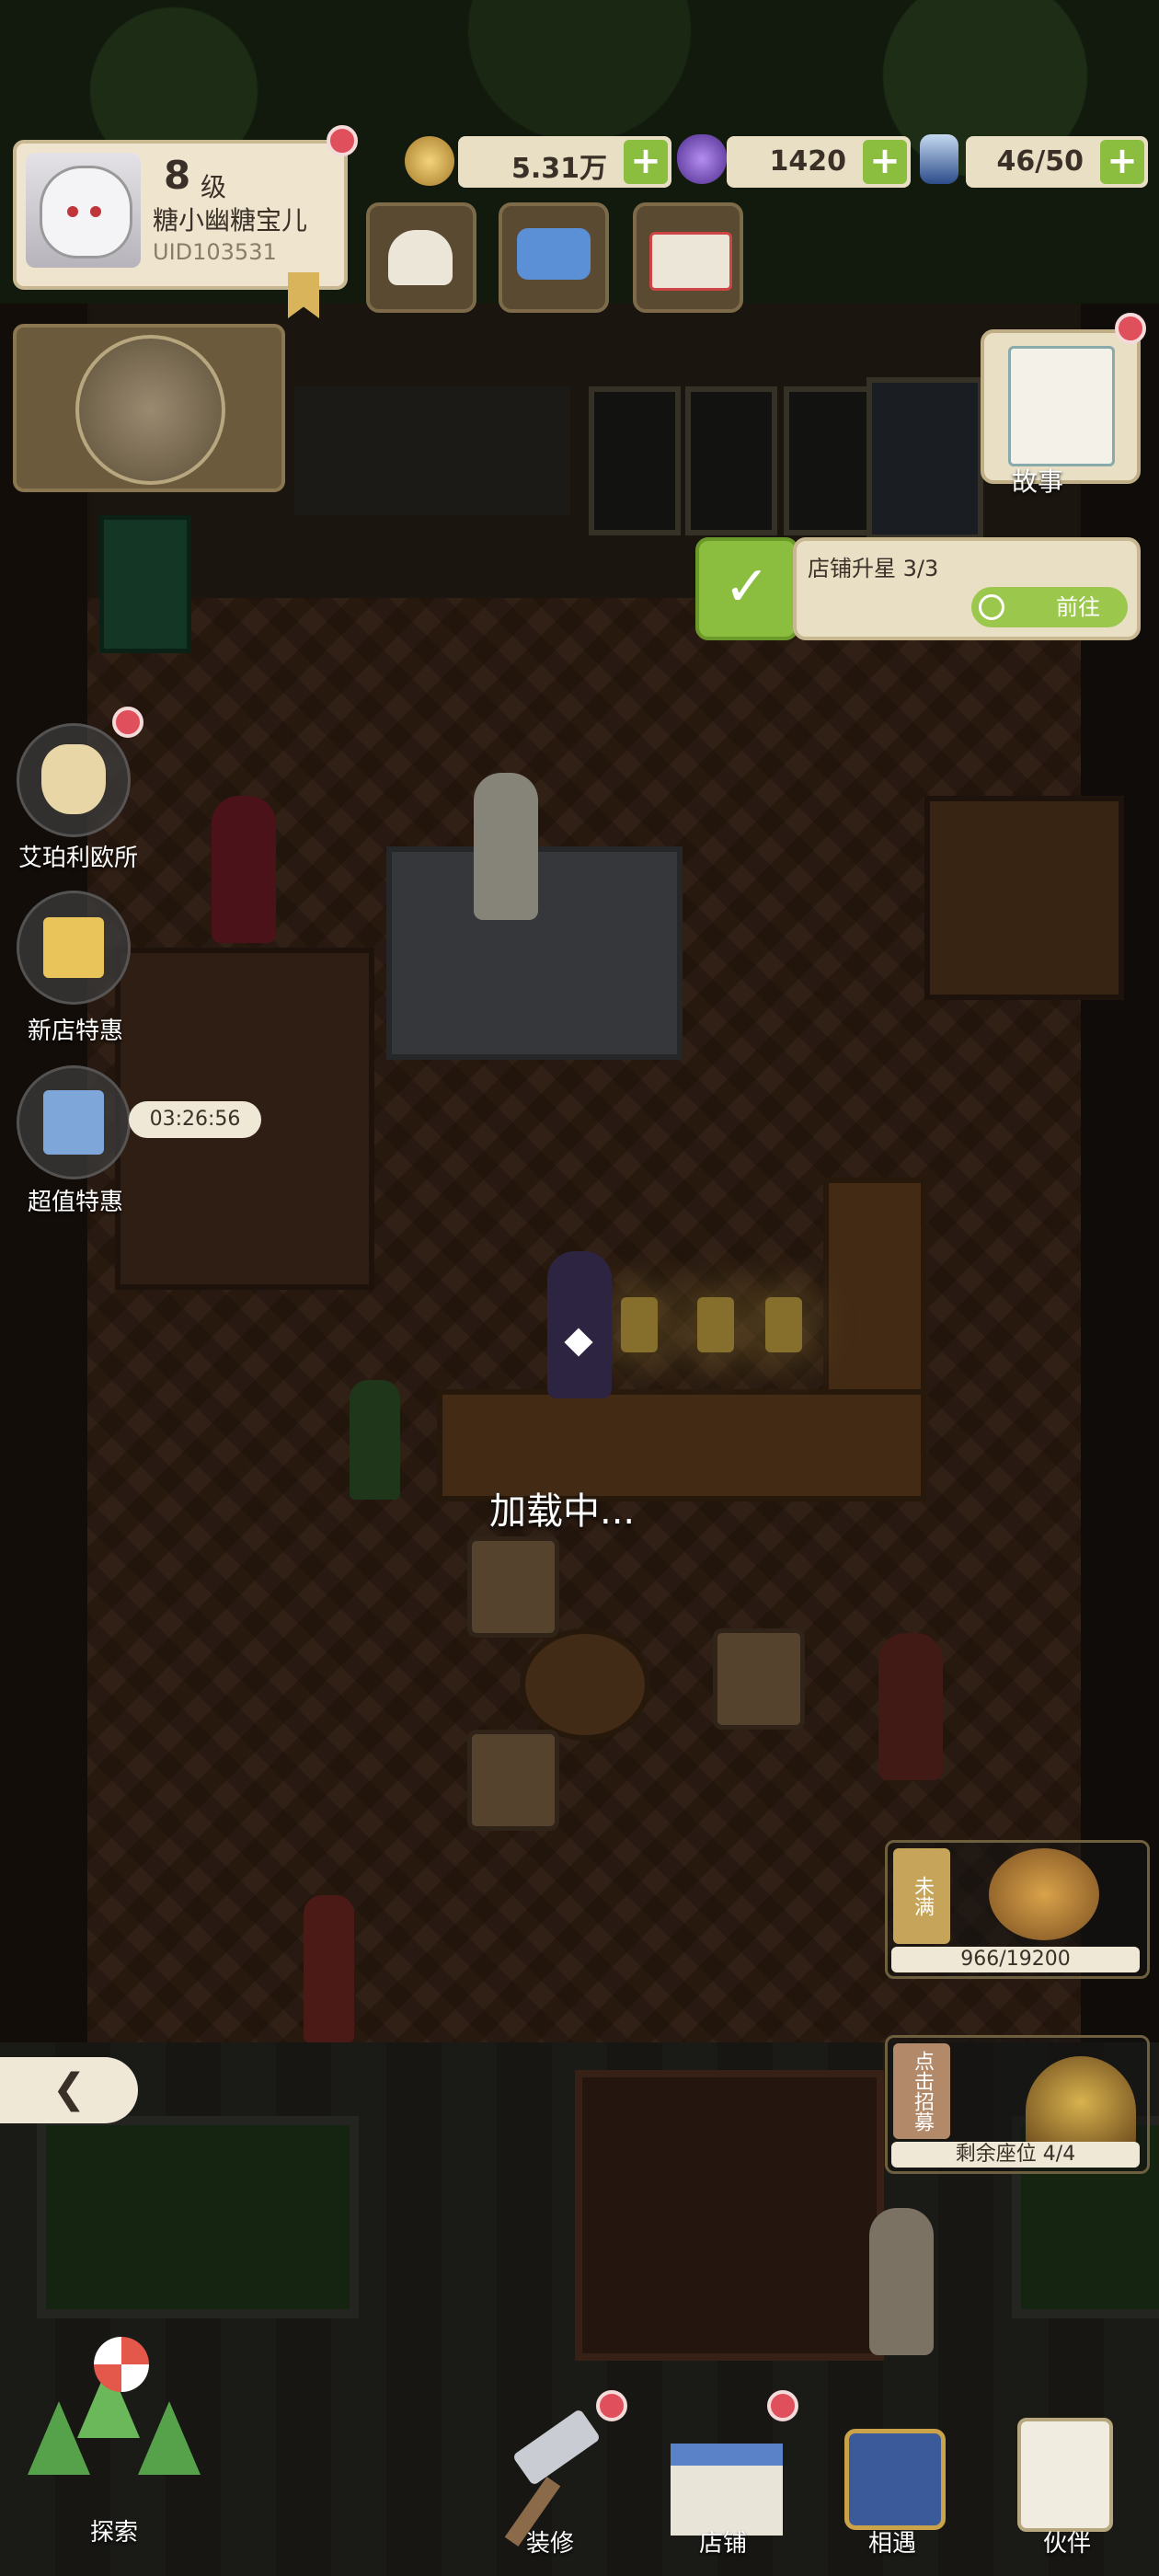 This screenshot has height=2576, width=1159. I want to click on level-unit: 级, so click(214, 187).